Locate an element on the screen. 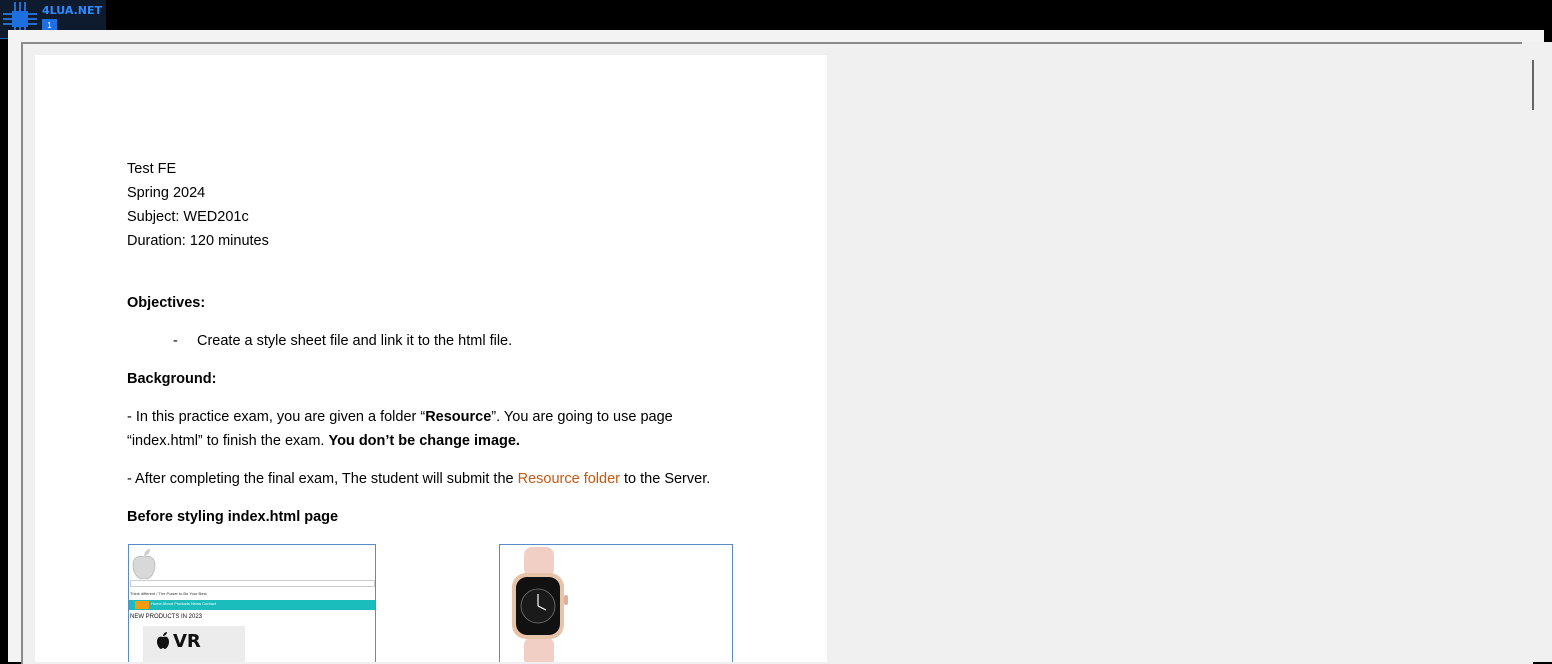  scroll-thumb is located at coordinates (1533, 85).